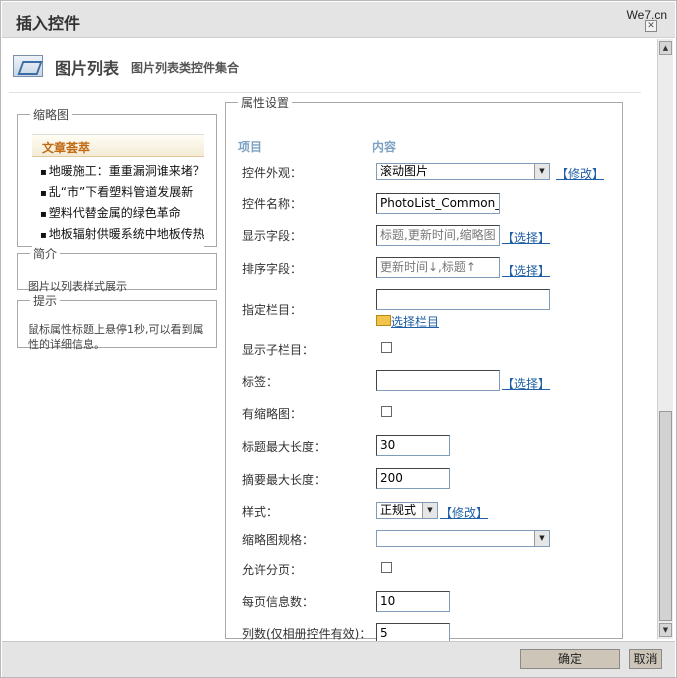 The image size is (677, 678). What do you see at coordinates (438, 235) in the screenshot?
I see `display-fields-input: 标题,更新时间,缩略图` at bounding box center [438, 235].